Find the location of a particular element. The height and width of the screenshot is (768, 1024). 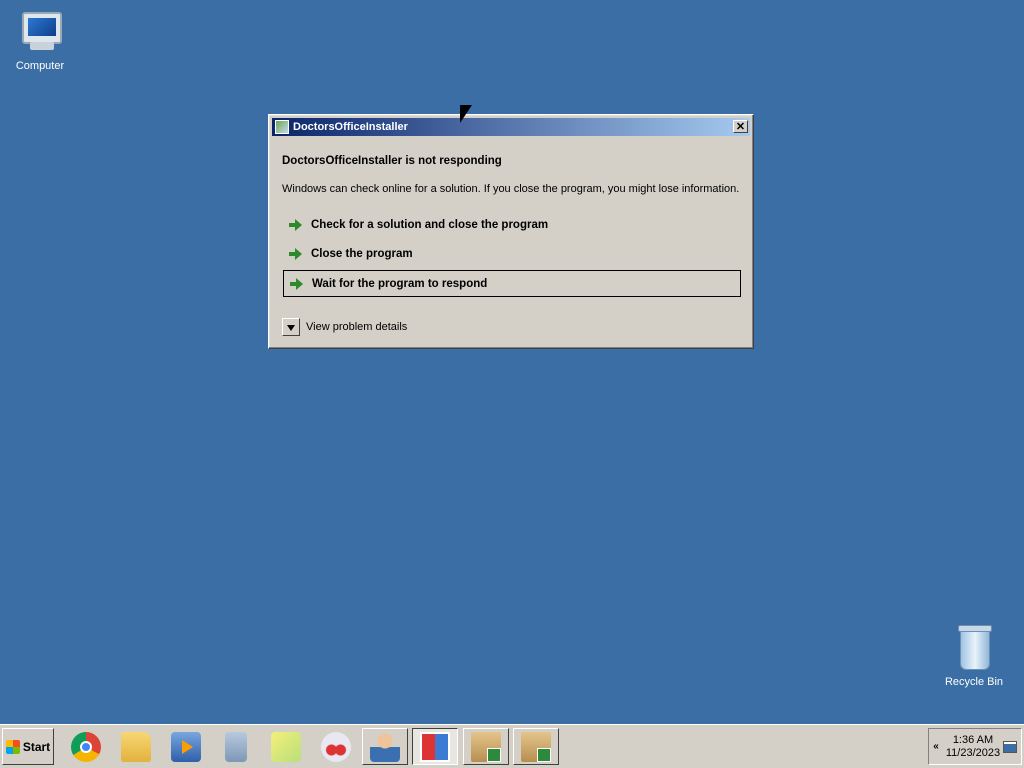

clock: 1:36 AM 11/23/2023 is located at coordinates (973, 747).